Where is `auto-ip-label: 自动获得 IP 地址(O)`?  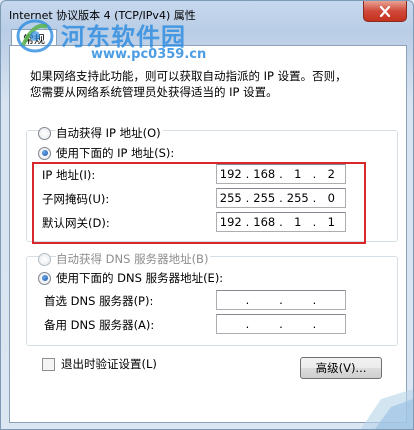
auto-ip-label: 自动获得 IP 地址(O) is located at coordinates (109, 133).